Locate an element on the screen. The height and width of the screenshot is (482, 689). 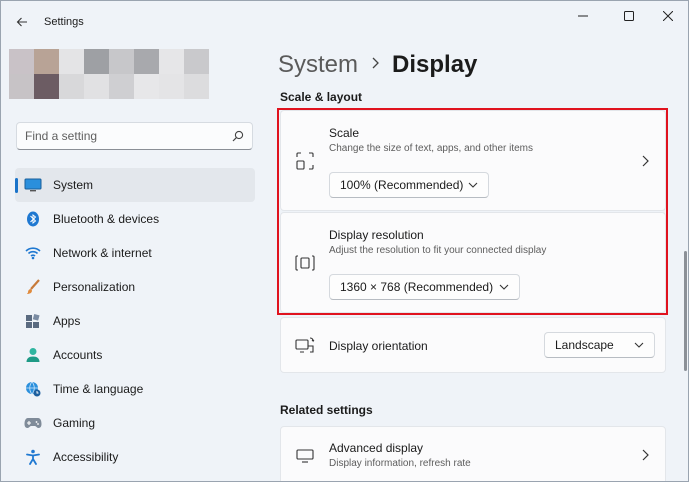
app-title: Settings is located at coordinates (64, 22).